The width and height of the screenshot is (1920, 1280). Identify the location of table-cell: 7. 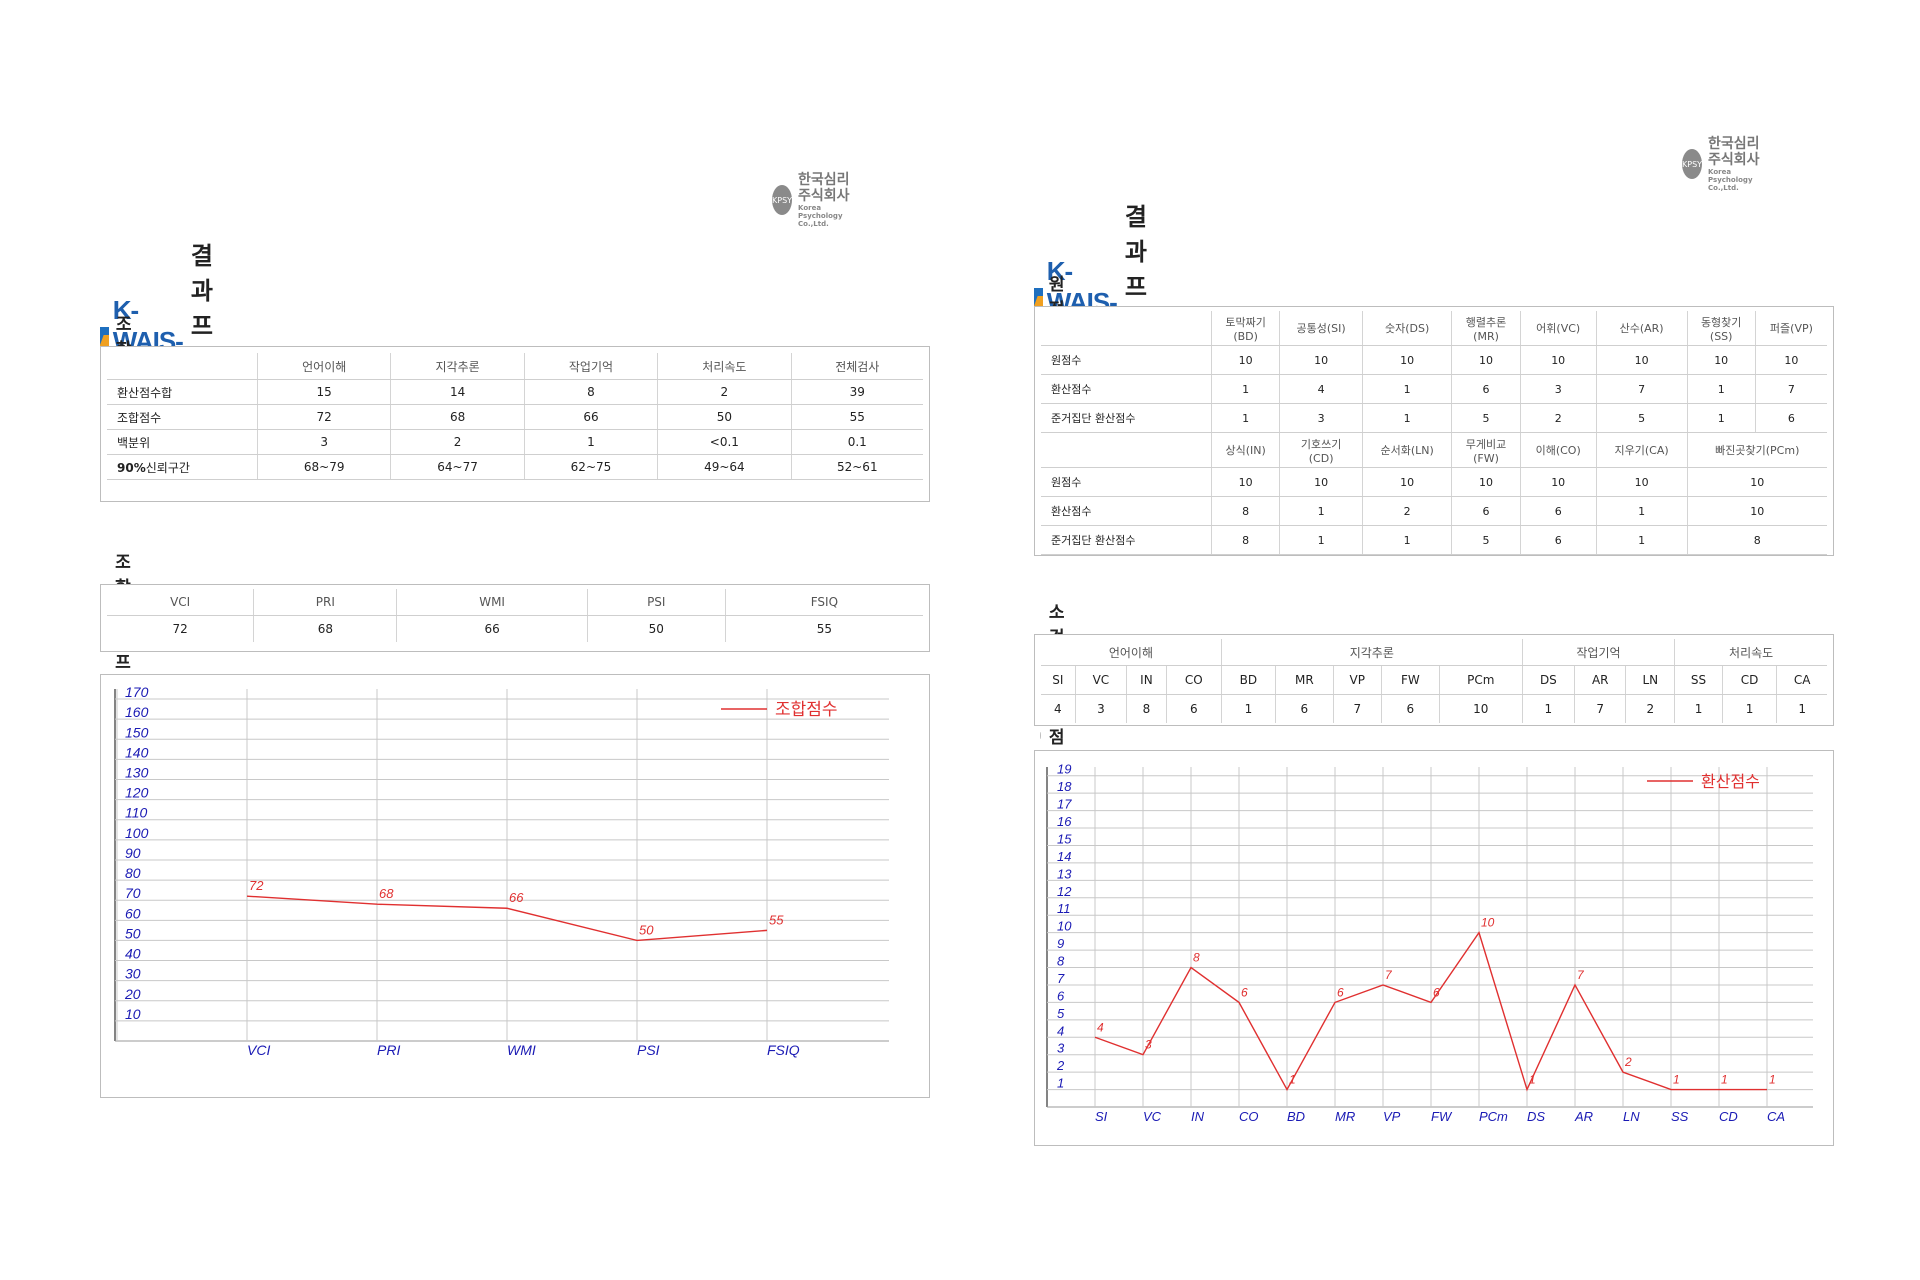
(1641, 389).